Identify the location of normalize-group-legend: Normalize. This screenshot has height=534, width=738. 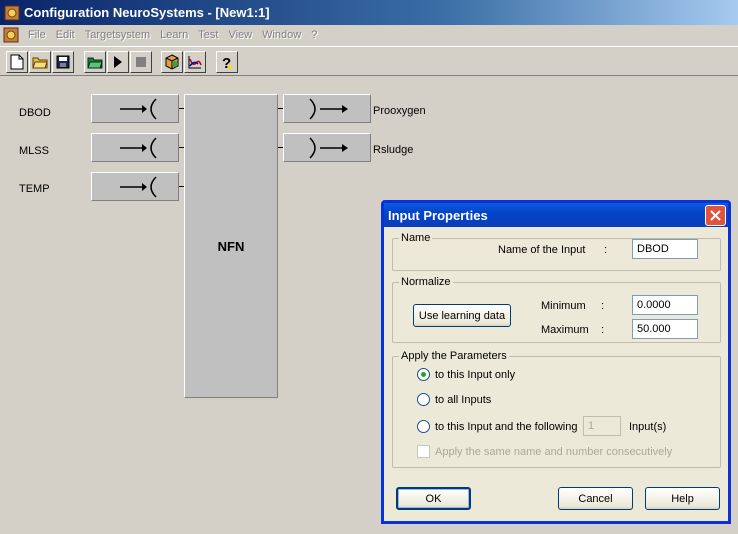
(426, 282).